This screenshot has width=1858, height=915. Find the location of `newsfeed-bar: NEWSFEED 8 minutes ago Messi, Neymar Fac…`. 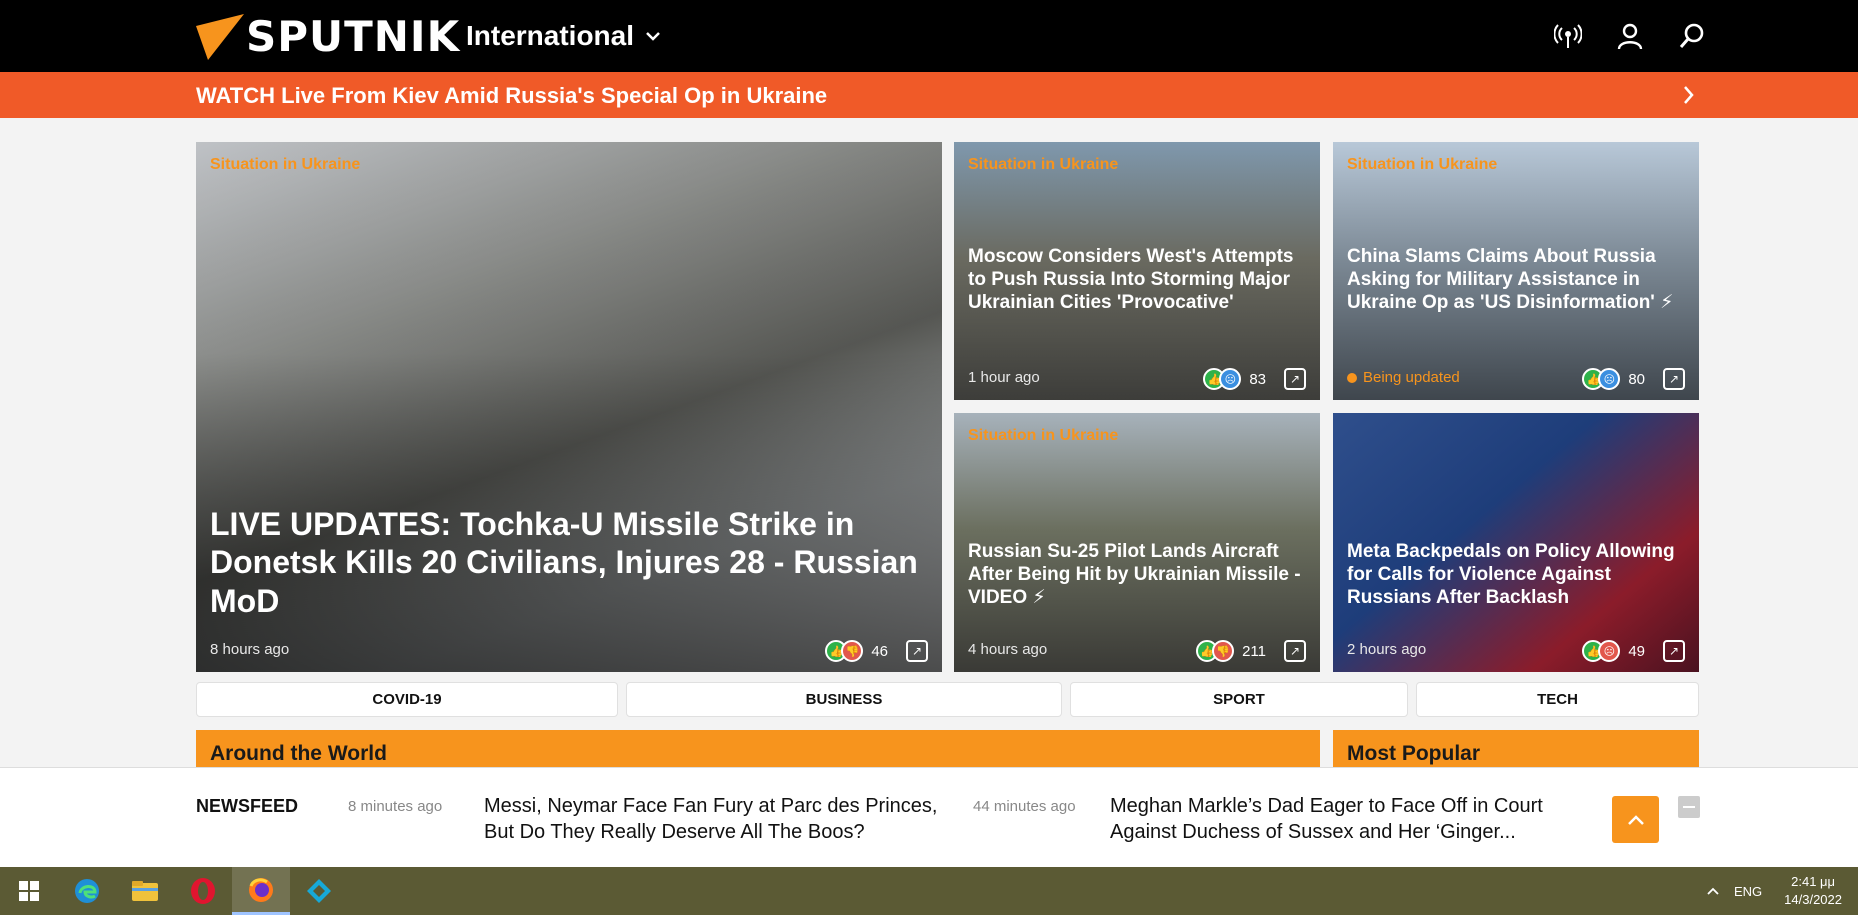

newsfeed-bar: NEWSFEED 8 minutes ago Messi, Neymar Fac… is located at coordinates (929, 817).